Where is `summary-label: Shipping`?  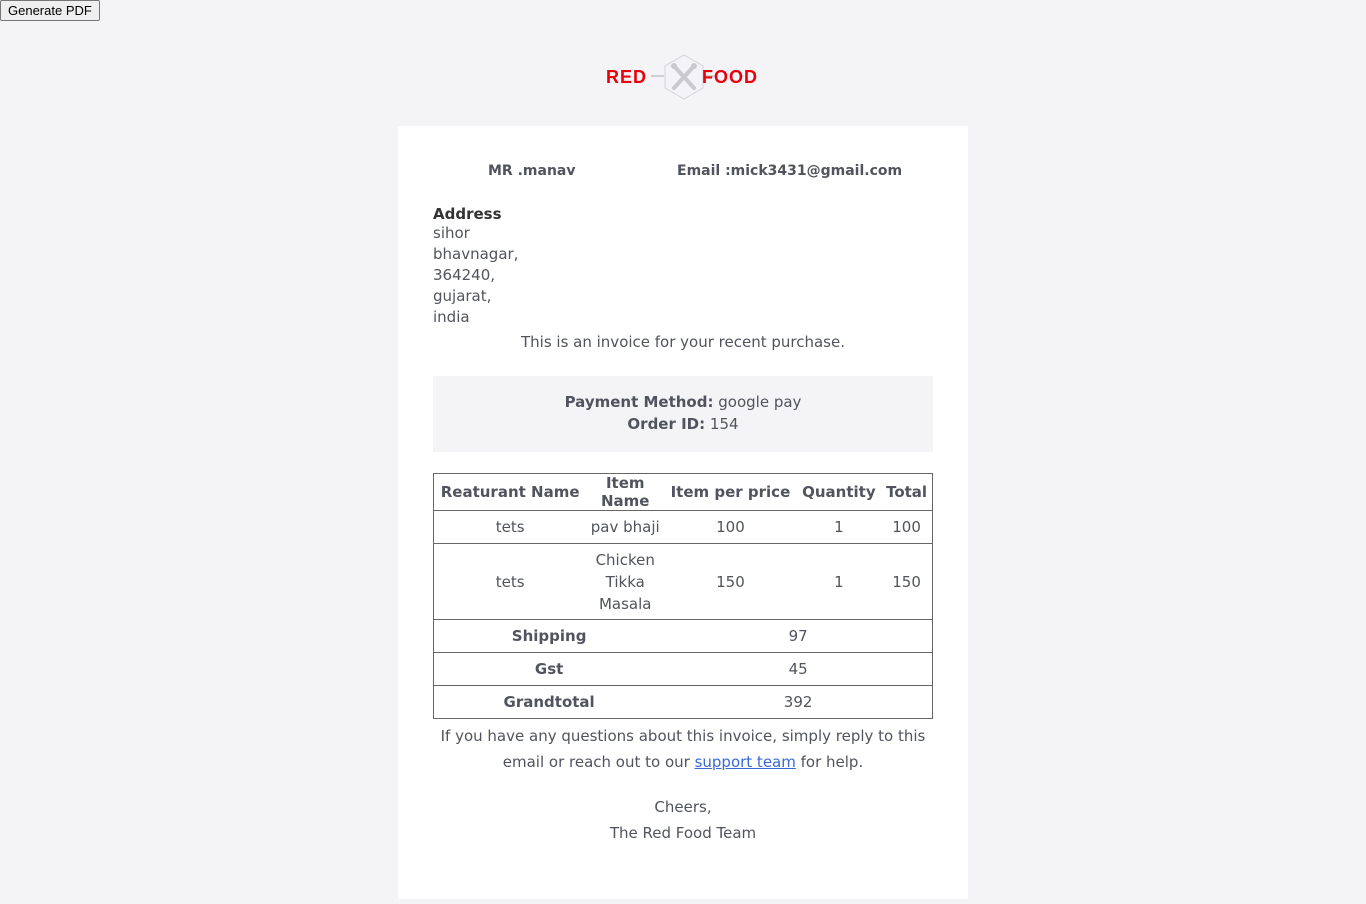 summary-label: Shipping is located at coordinates (549, 636).